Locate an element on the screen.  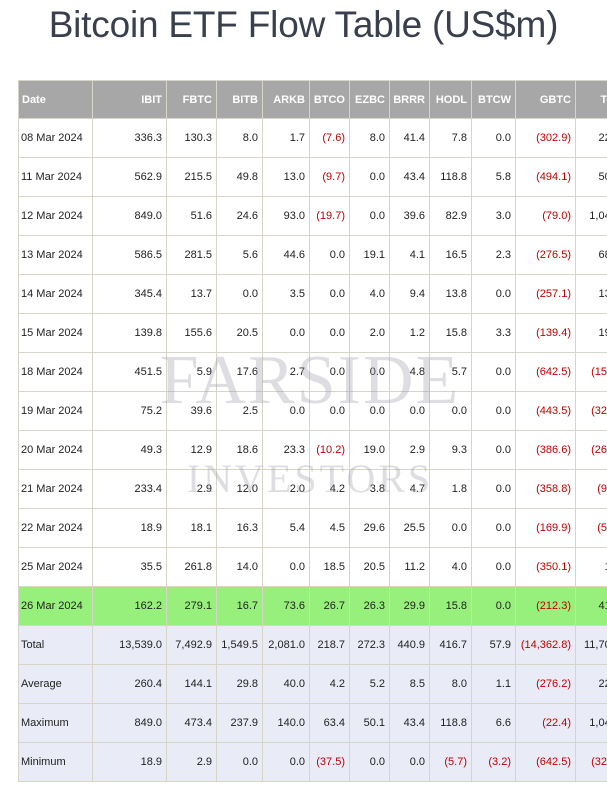
column-header-arkb: ARKB is located at coordinates (286, 99).